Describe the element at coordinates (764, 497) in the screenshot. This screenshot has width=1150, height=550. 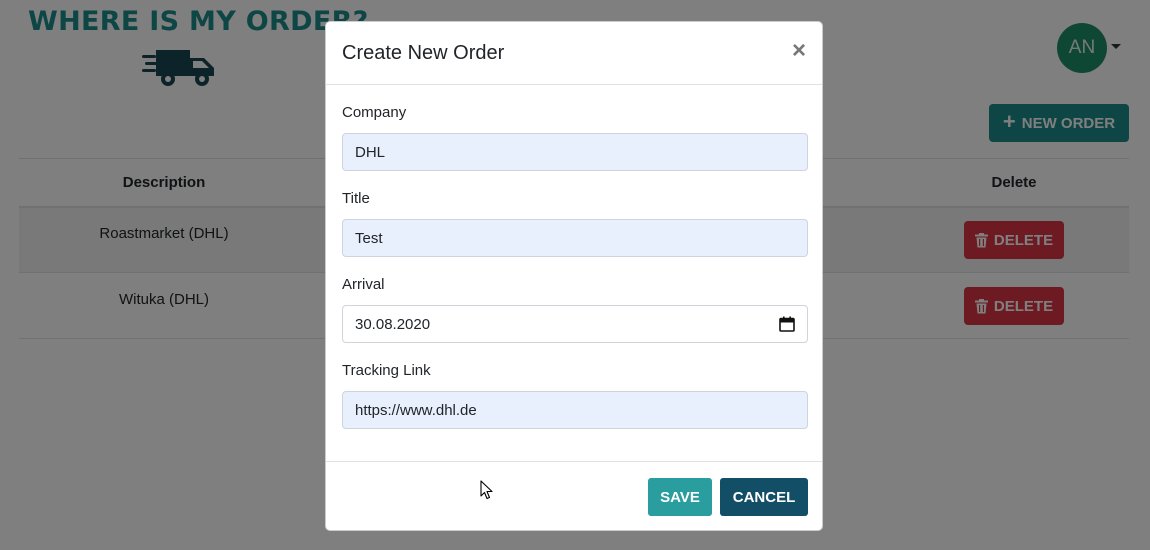
I see `cancel-button: CANCEL` at that location.